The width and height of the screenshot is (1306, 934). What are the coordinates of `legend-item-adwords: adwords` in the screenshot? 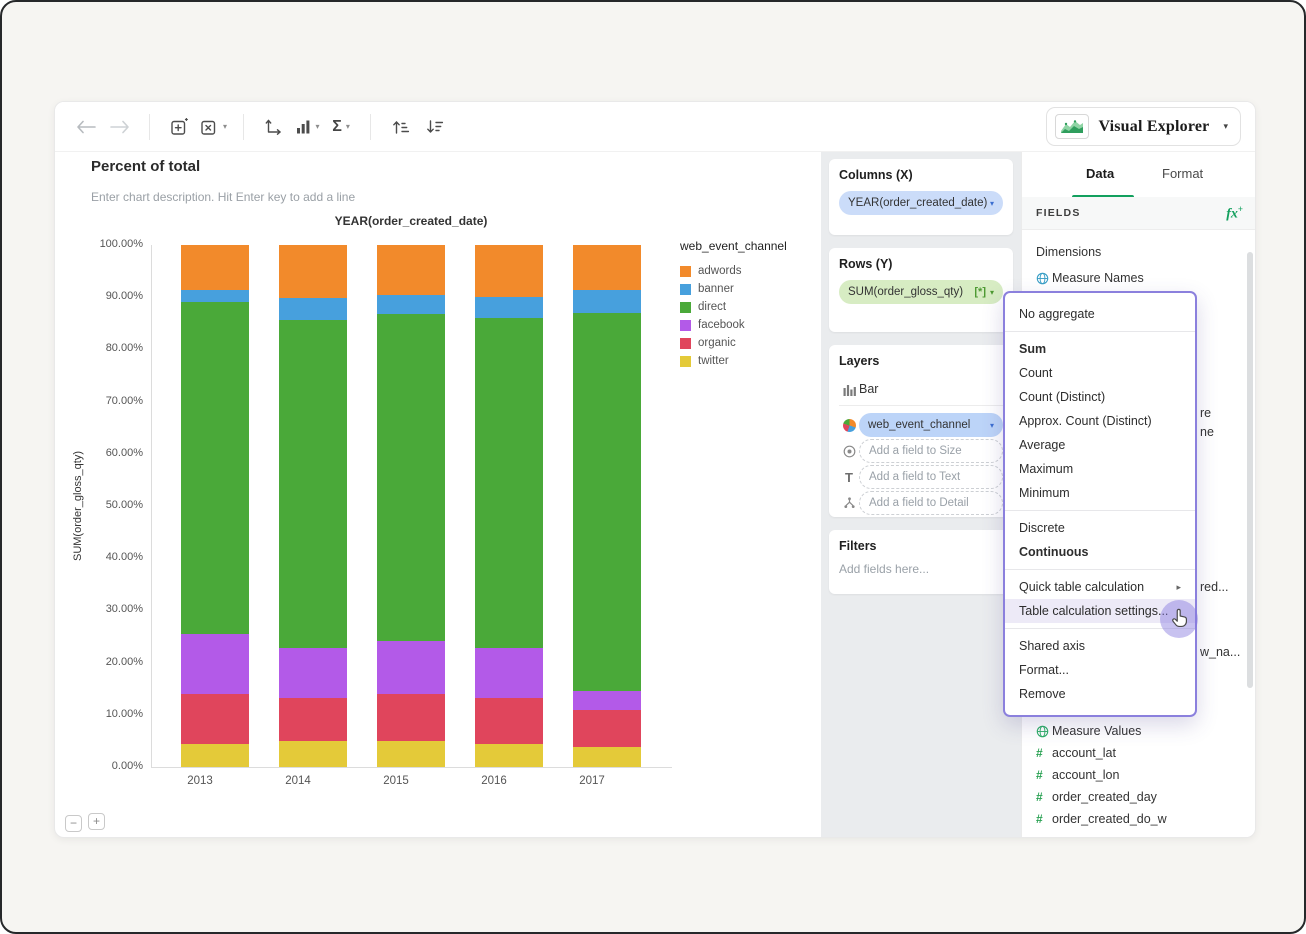 It's located at (712, 271).